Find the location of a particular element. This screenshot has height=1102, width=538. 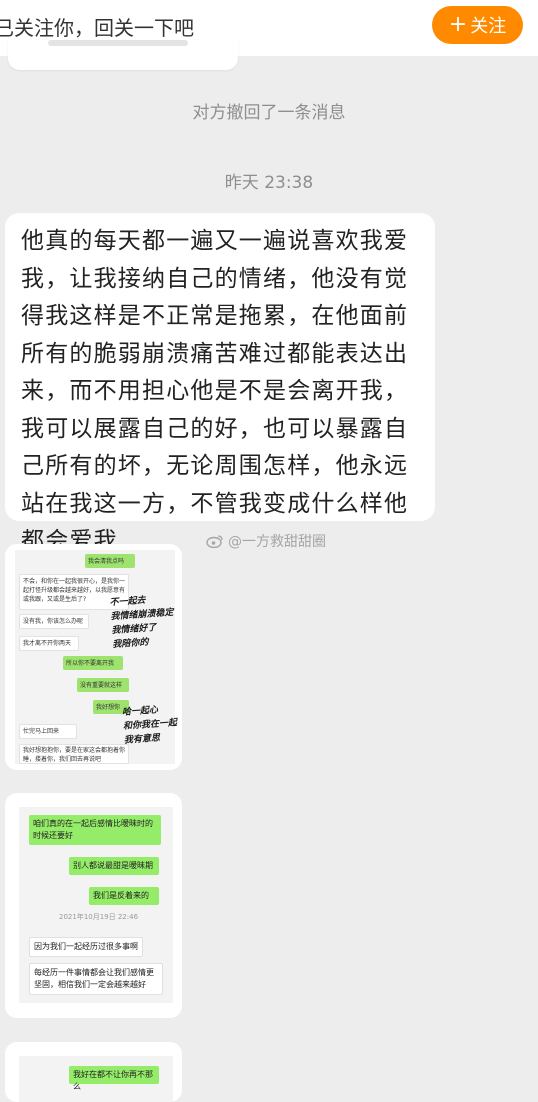

watermark-text: @一方救甜甜圈 is located at coordinates (277, 542).